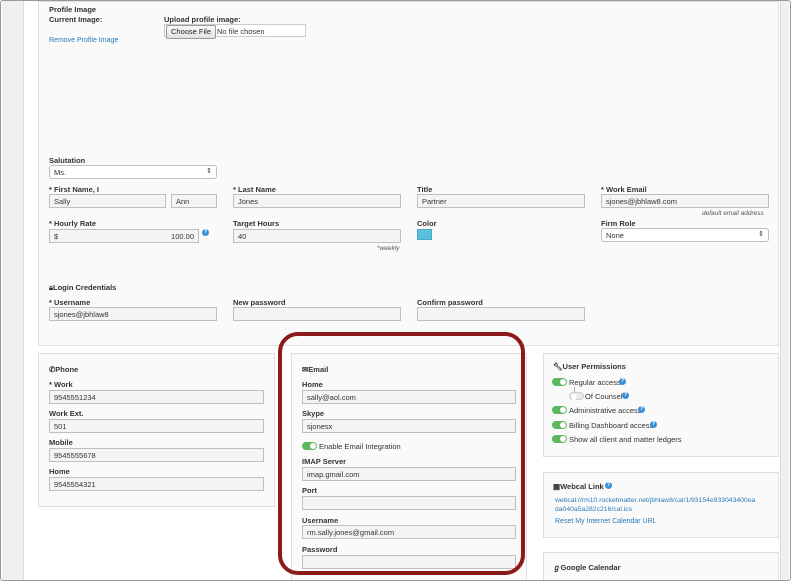 This screenshot has height=581, width=791. Describe the element at coordinates (685, 235) in the screenshot. I see `firm-role-select: None ⇕` at that location.